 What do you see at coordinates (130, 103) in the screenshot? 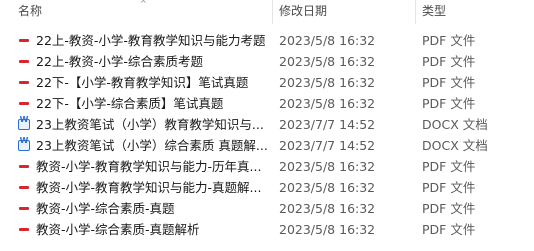
I see `file-name: 22下-【小学-综合素质】笔试真题` at bounding box center [130, 103].